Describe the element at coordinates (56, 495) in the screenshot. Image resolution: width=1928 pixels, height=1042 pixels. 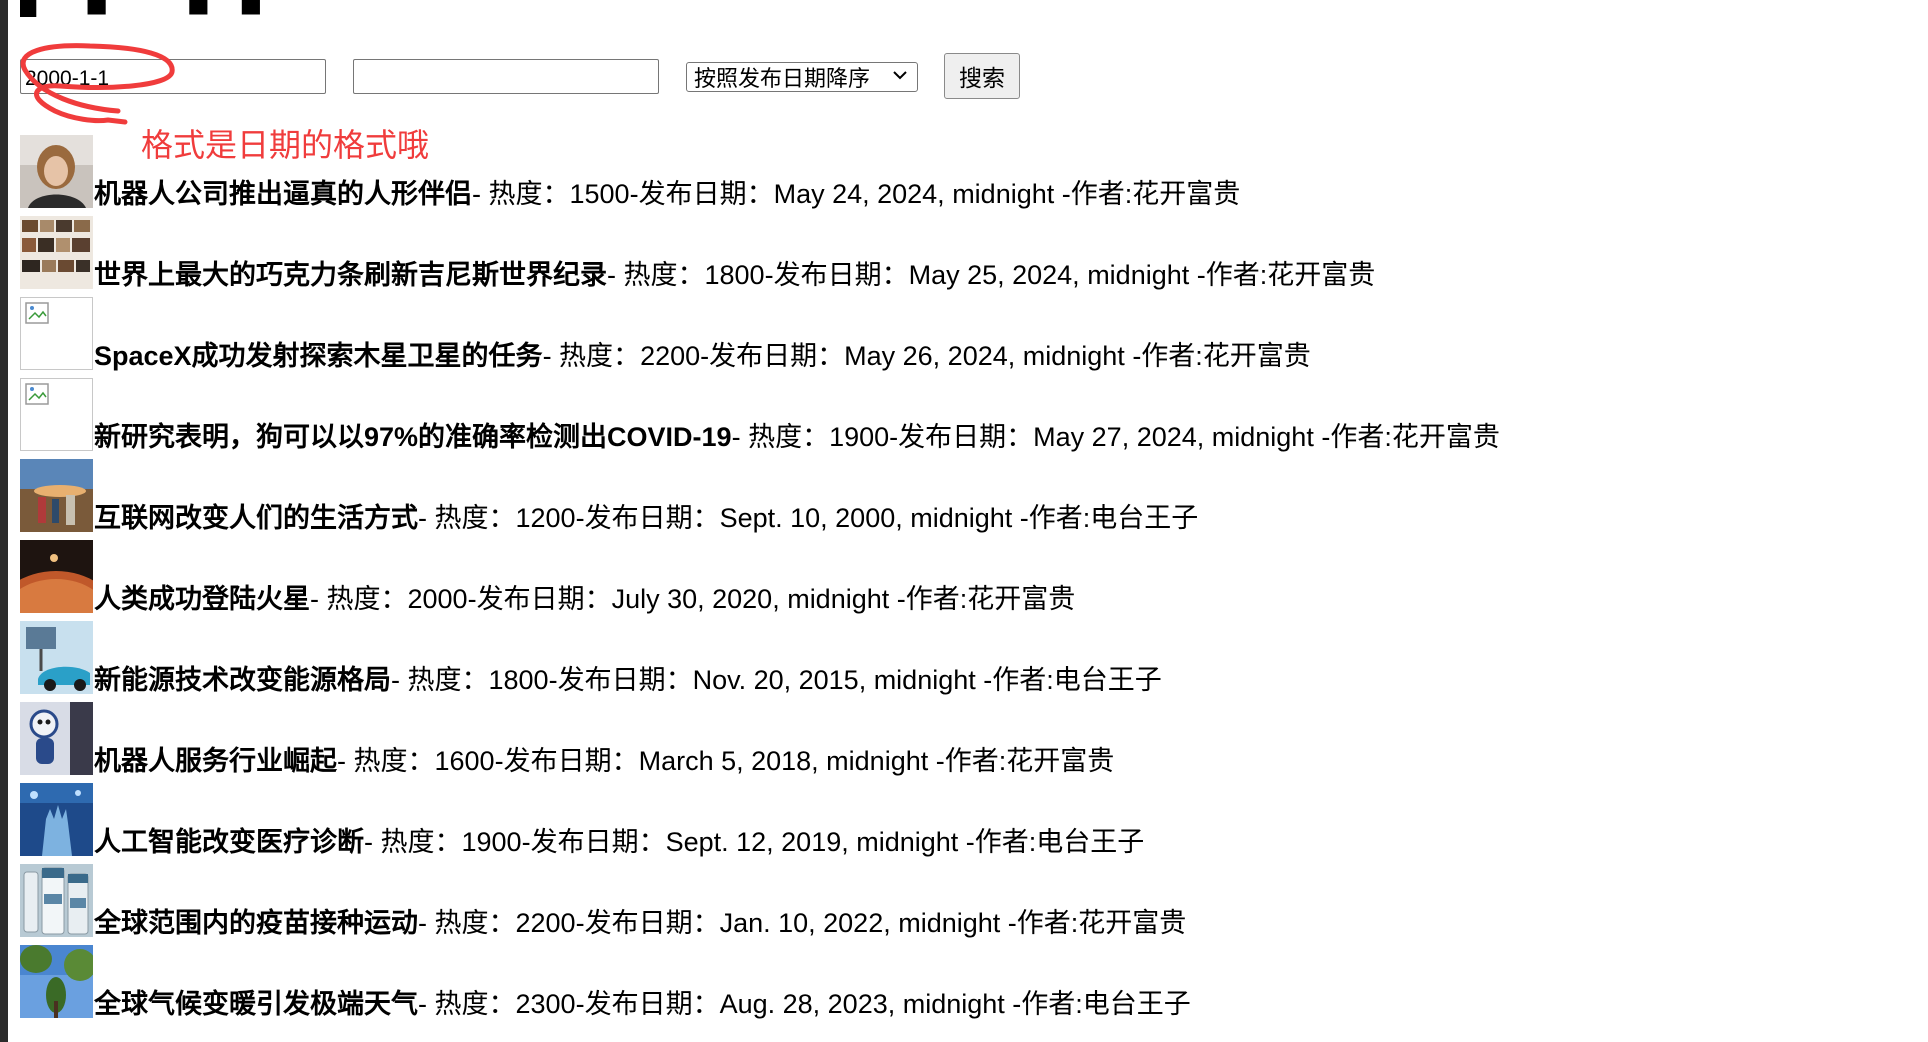
I see `people-landscape-image` at that location.